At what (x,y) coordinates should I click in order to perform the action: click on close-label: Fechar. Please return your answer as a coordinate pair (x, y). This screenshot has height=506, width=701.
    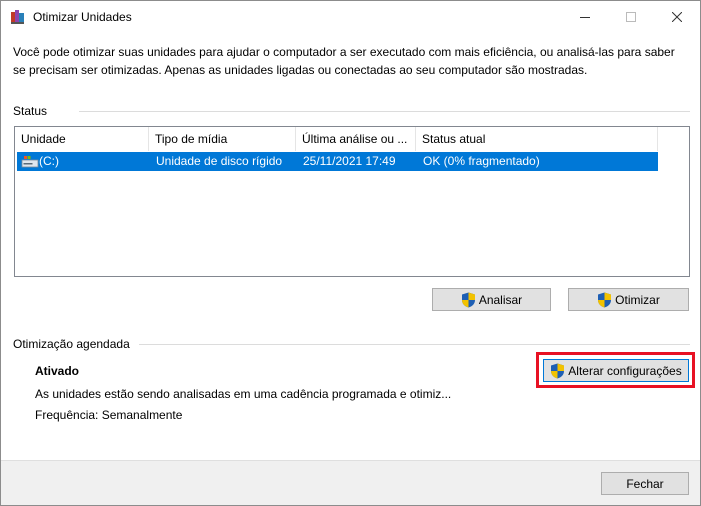
    Looking at the image, I should click on (645, 483).